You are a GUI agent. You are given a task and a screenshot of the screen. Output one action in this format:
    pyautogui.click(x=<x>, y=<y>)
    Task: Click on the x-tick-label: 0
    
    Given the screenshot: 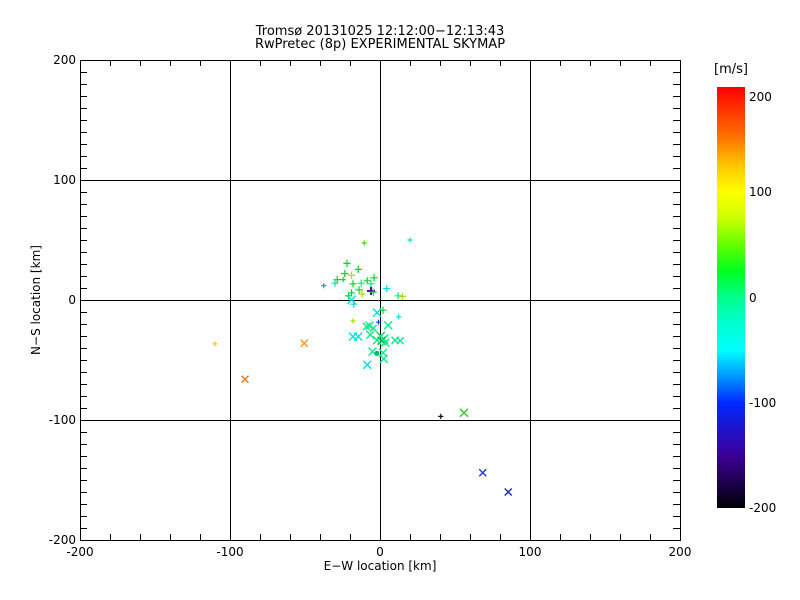 What is the action you would take?
    pyautogui.click(x=380, y=552)
    